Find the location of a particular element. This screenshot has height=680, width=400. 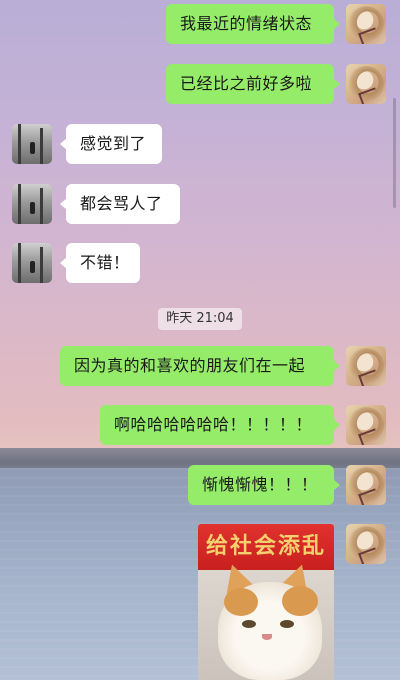

cat-nose is located at coordinates (267, 637).